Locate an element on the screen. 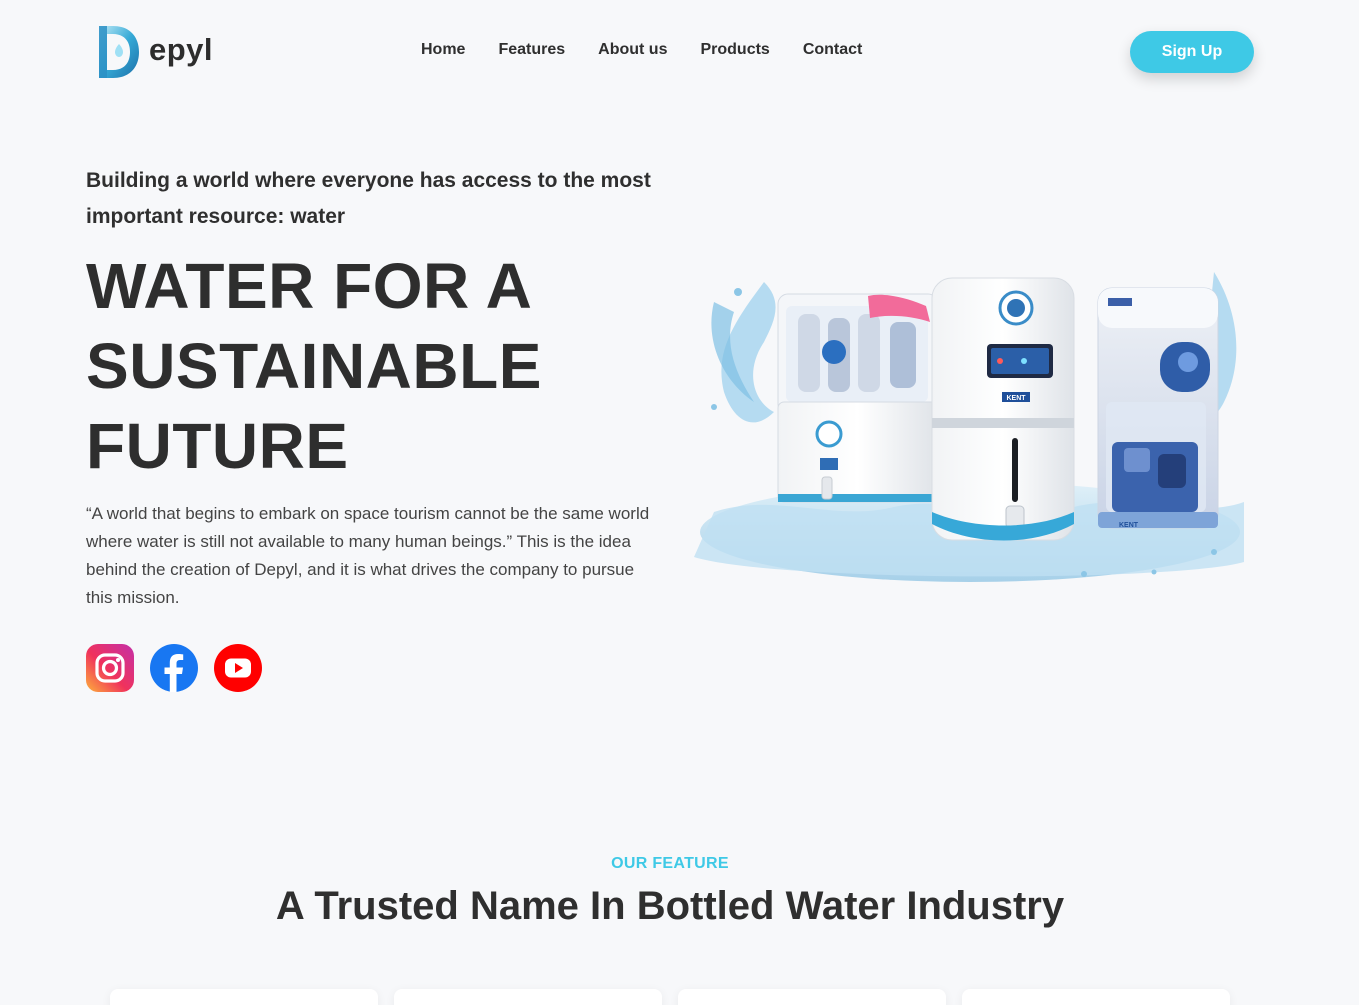 The width and height of the screenshot is (1359, 1005). water-purifiers-image: KENT KENT is located at coordinates (969, 427).